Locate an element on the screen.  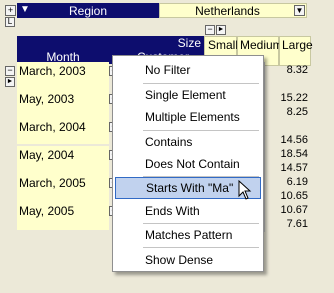
month-cell: March, 2005 is located at coordinates (63, 188).